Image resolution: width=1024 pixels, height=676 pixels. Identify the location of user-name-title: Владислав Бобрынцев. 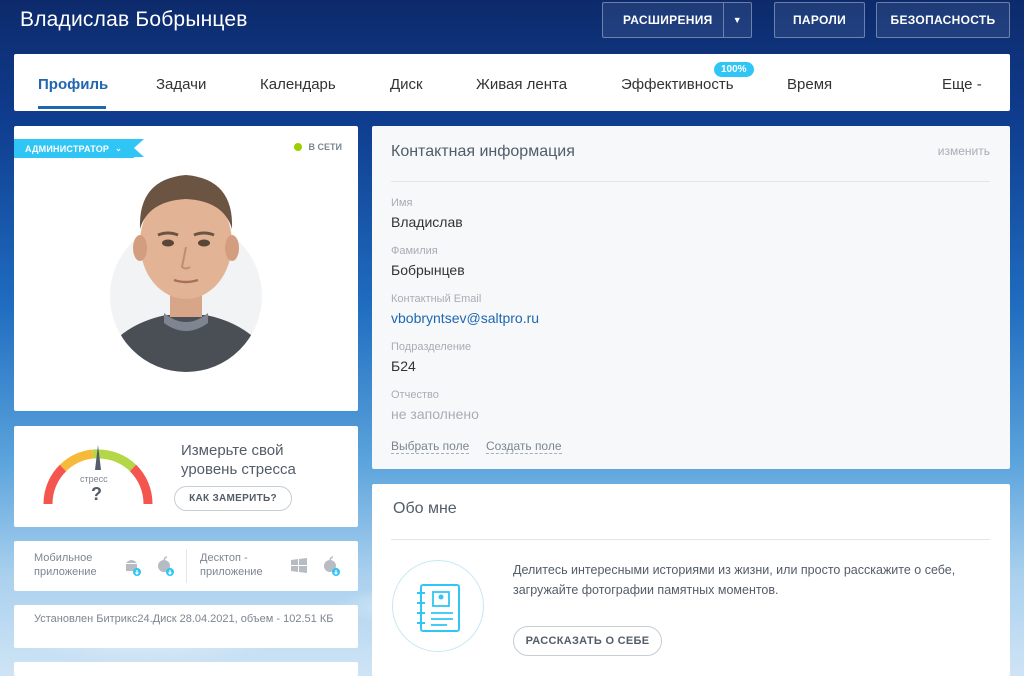
(134, 19).